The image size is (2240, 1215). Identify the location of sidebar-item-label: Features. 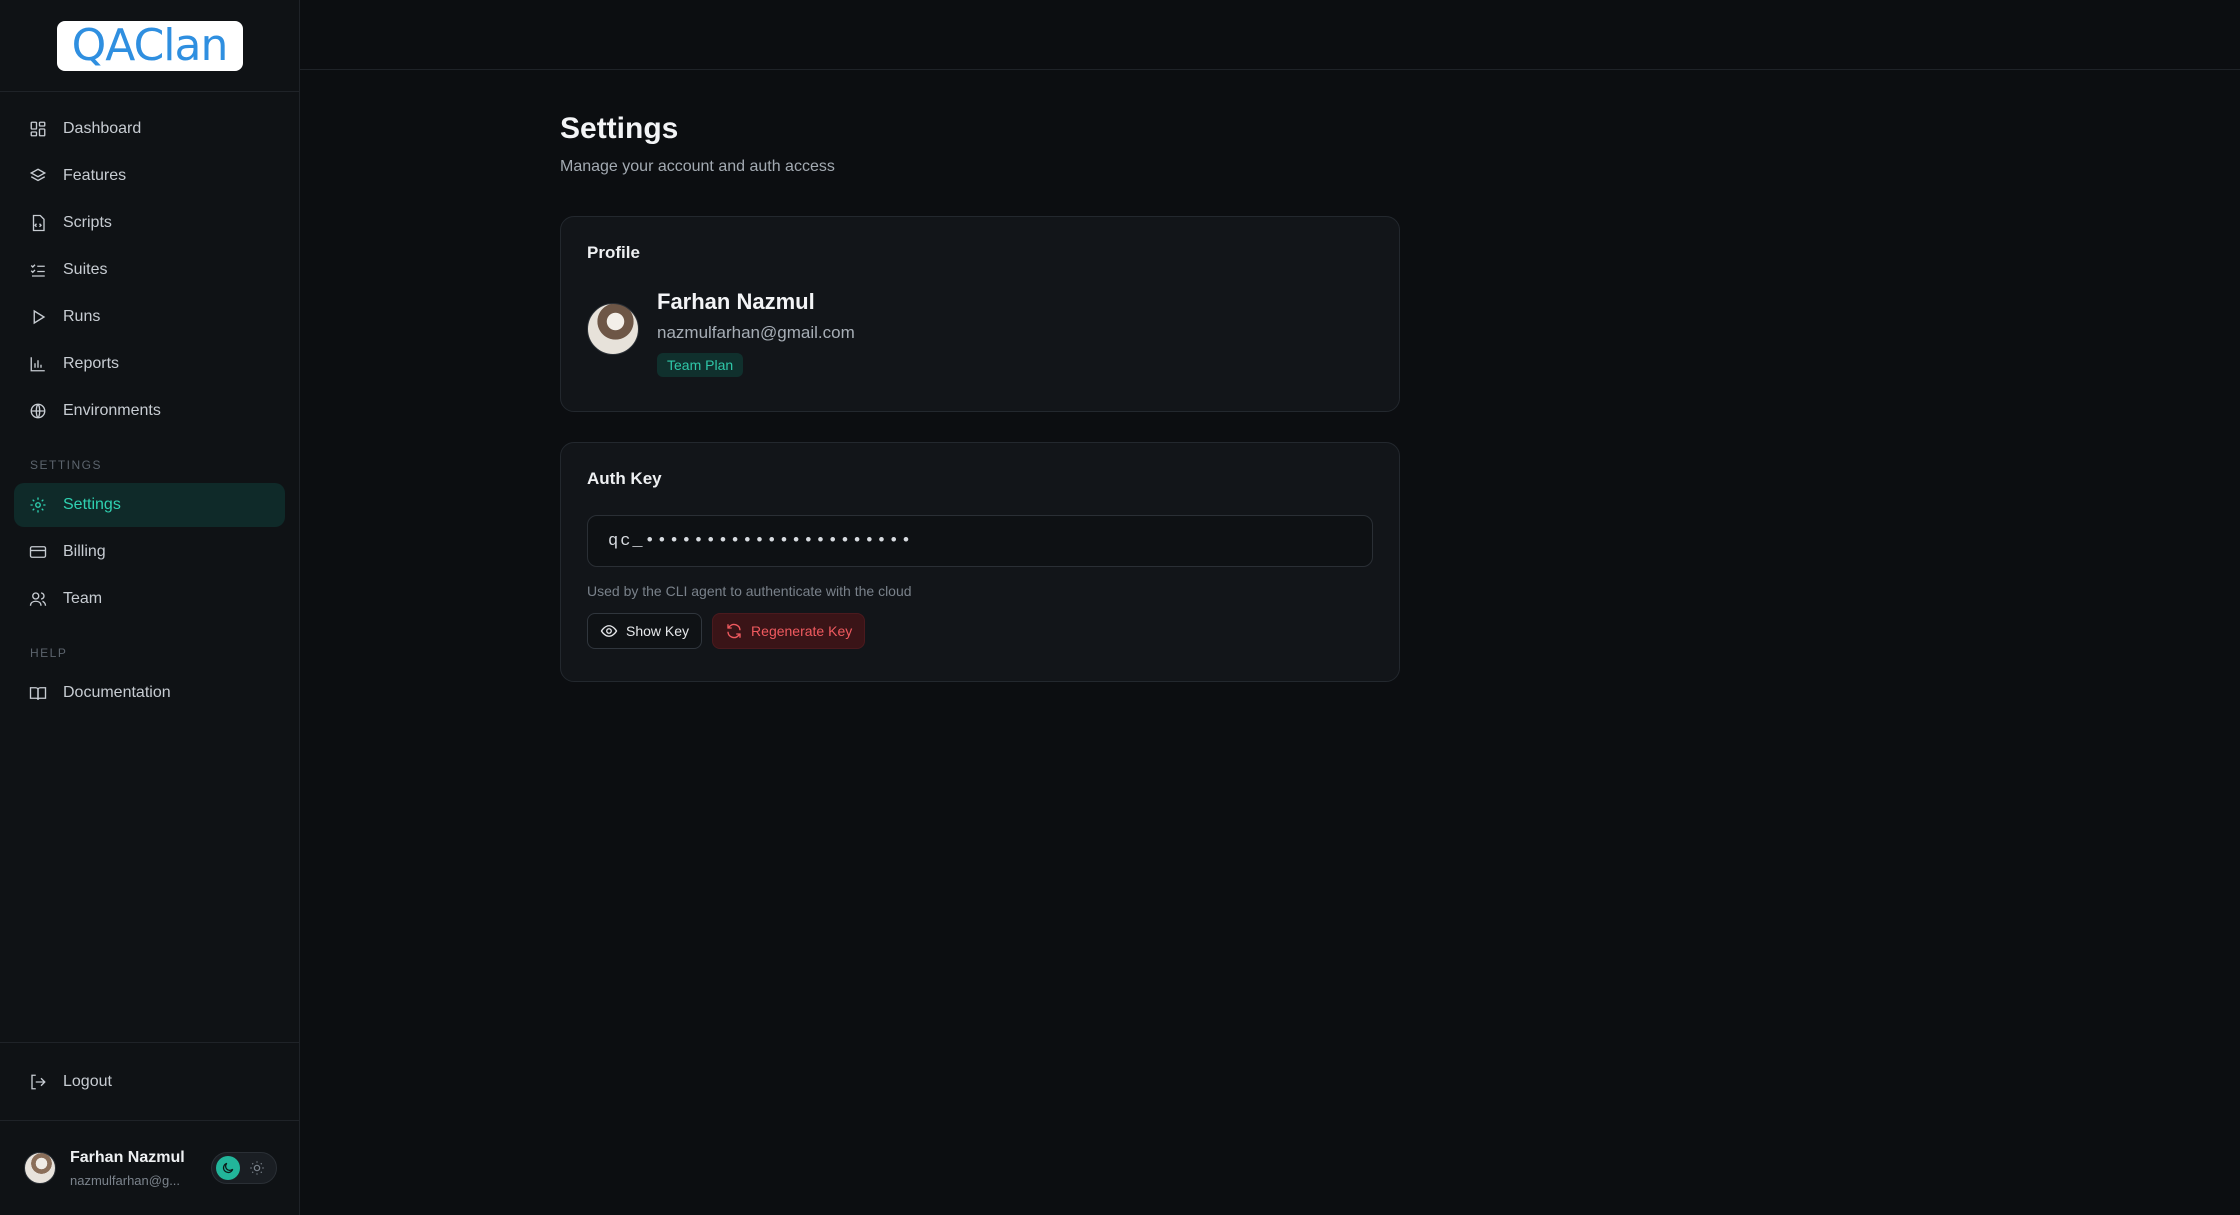
(95, 175).